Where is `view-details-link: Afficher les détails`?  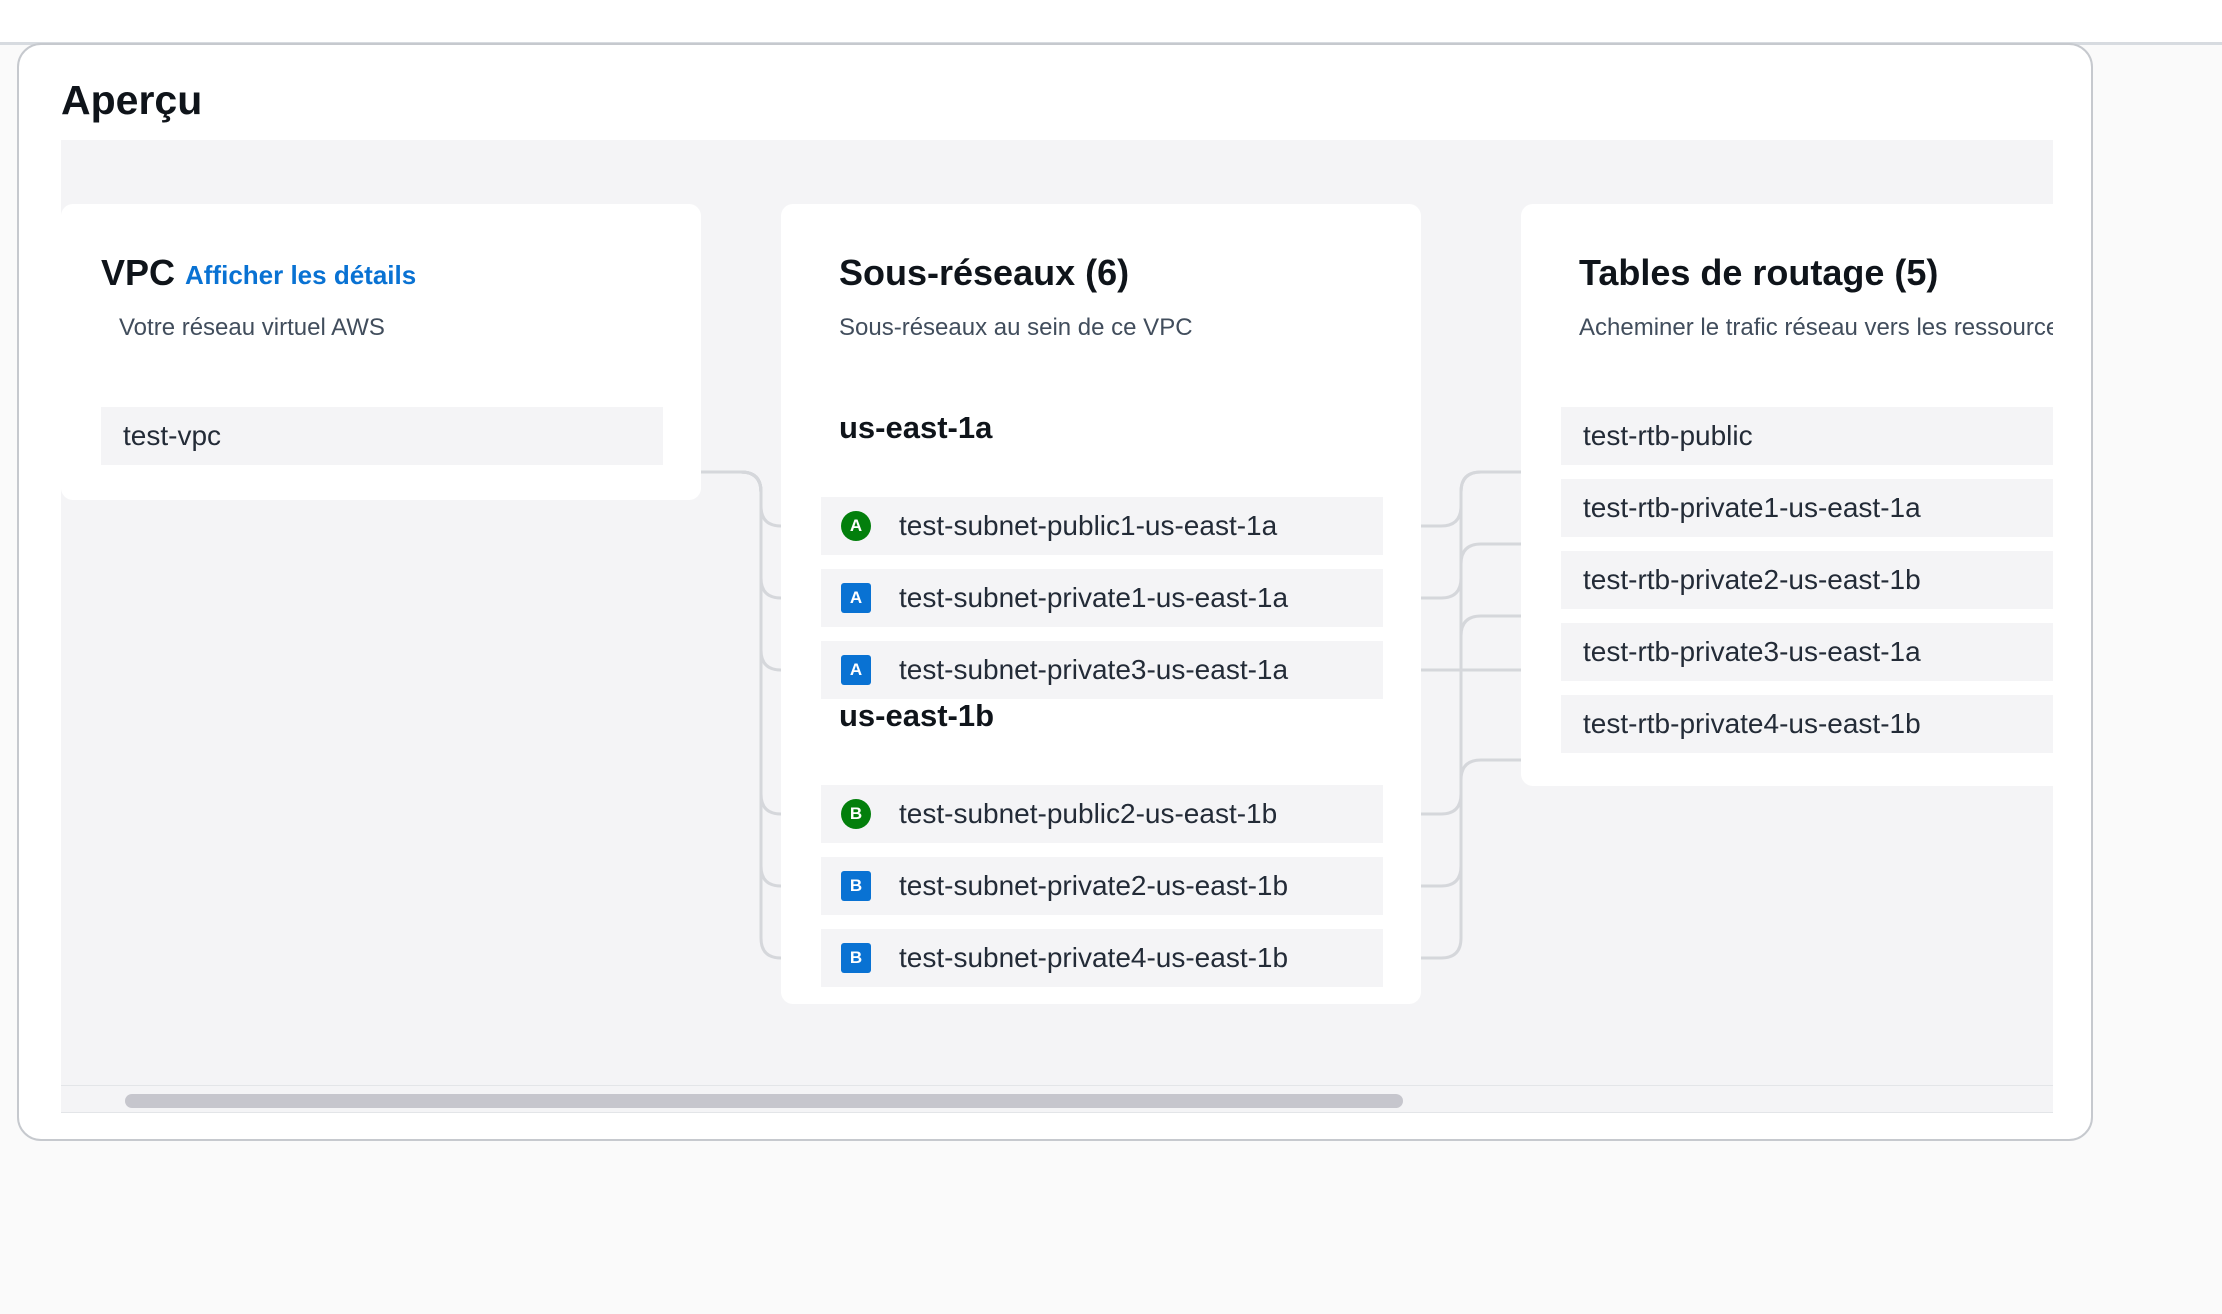 view-details-link: Afficher les détails is located at coordinates (300, 275).